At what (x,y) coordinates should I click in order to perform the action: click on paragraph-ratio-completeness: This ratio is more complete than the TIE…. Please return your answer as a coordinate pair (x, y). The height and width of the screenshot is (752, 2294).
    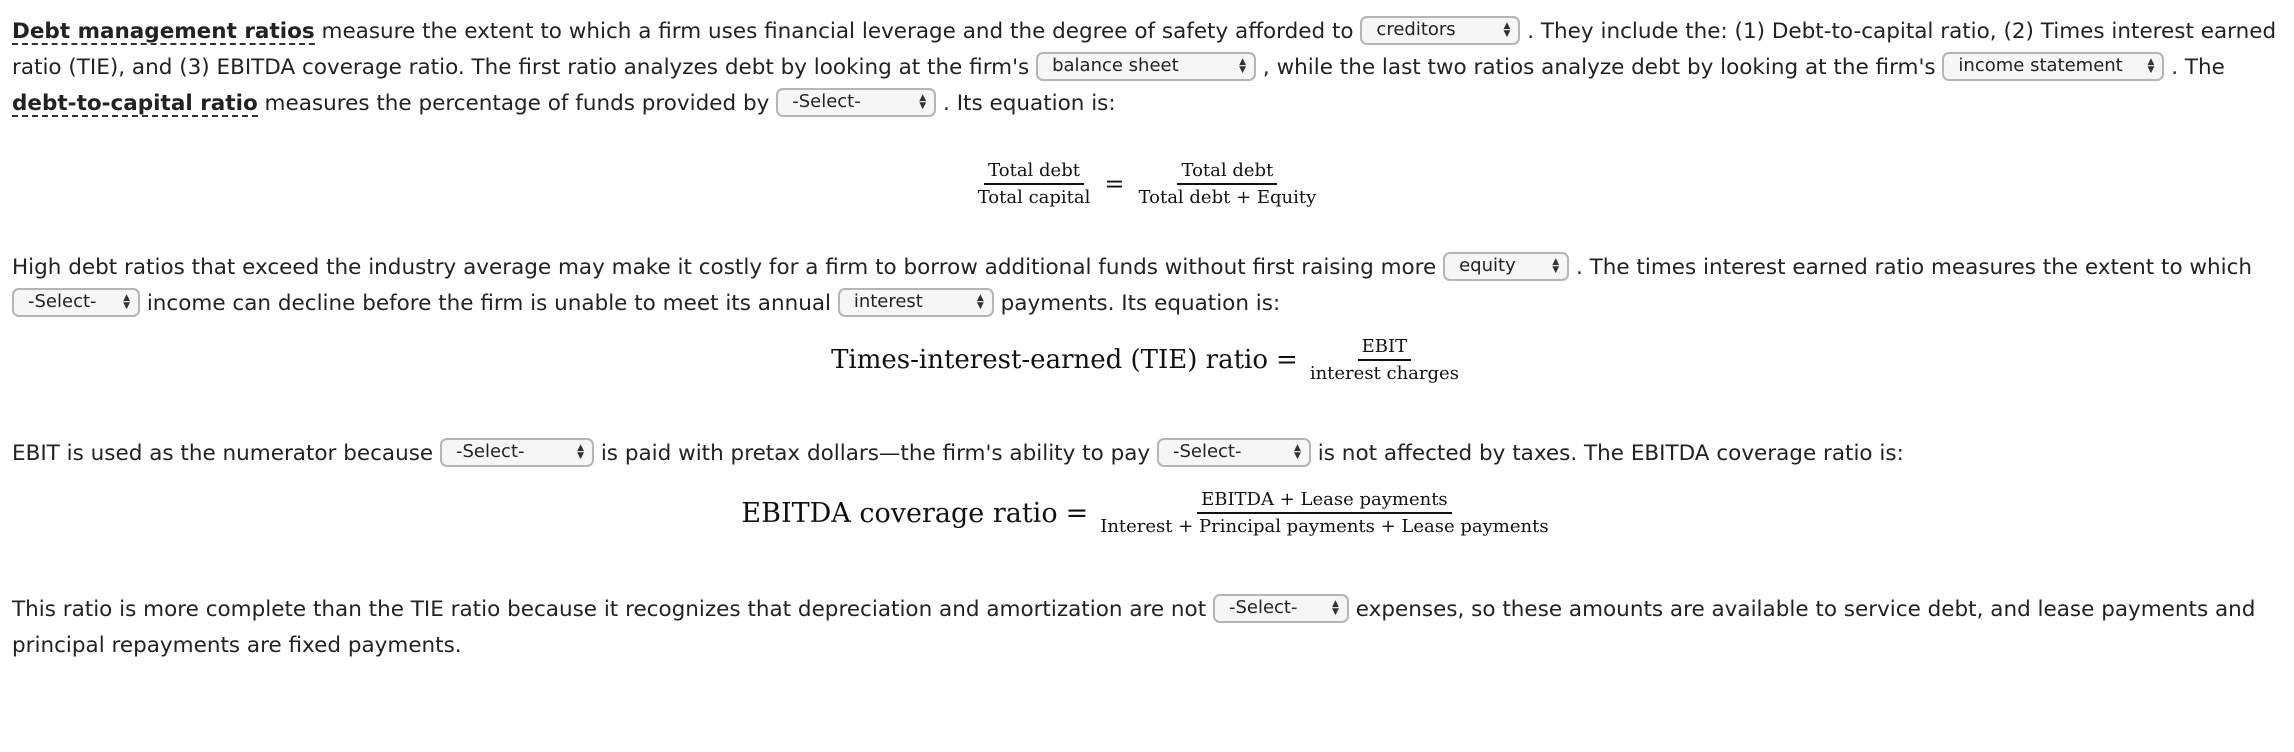
    Looking at the image, I should click on (1147, 628).